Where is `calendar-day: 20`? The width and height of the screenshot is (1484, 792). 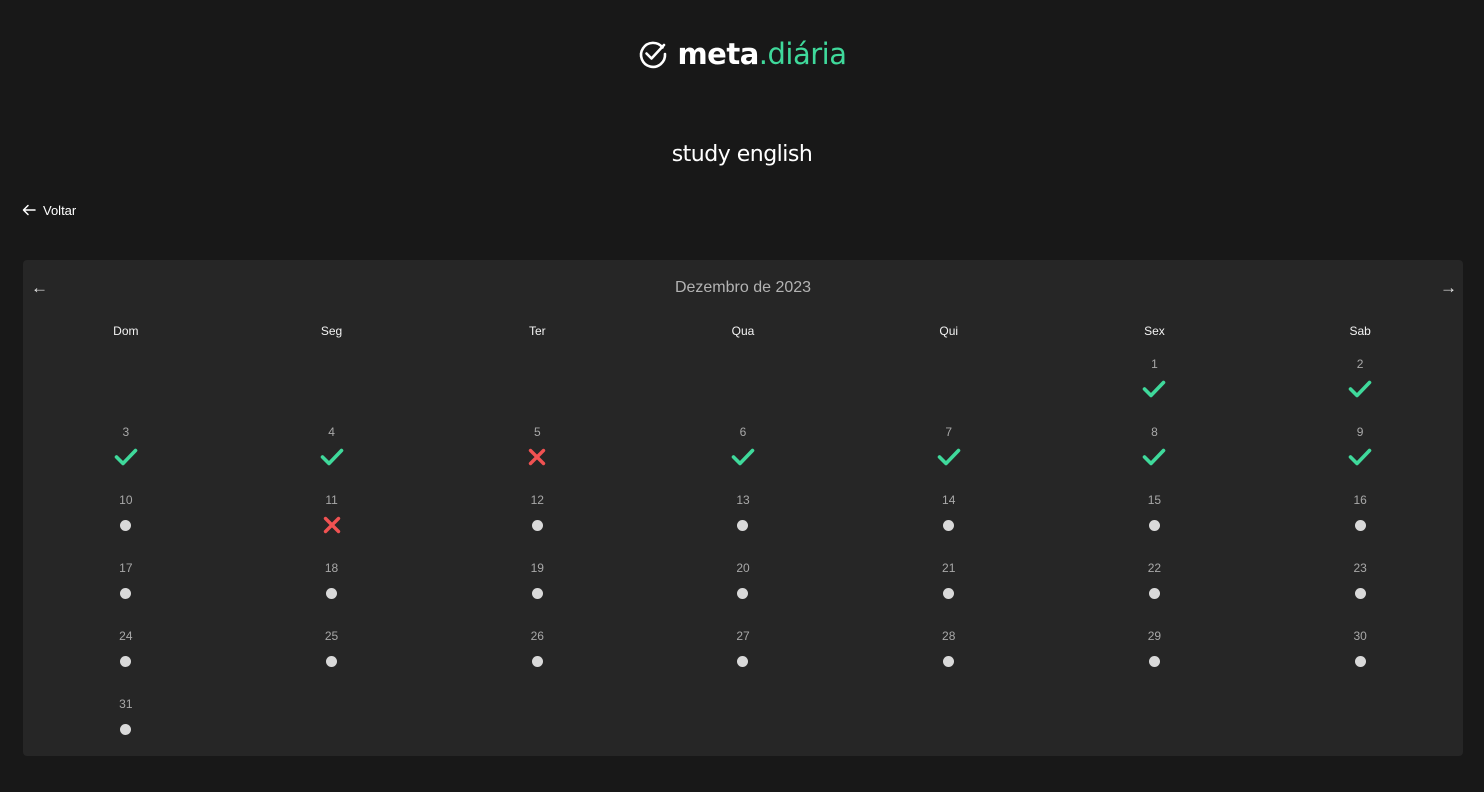
calendar-day: 20 is located at coordinates (743, 594).